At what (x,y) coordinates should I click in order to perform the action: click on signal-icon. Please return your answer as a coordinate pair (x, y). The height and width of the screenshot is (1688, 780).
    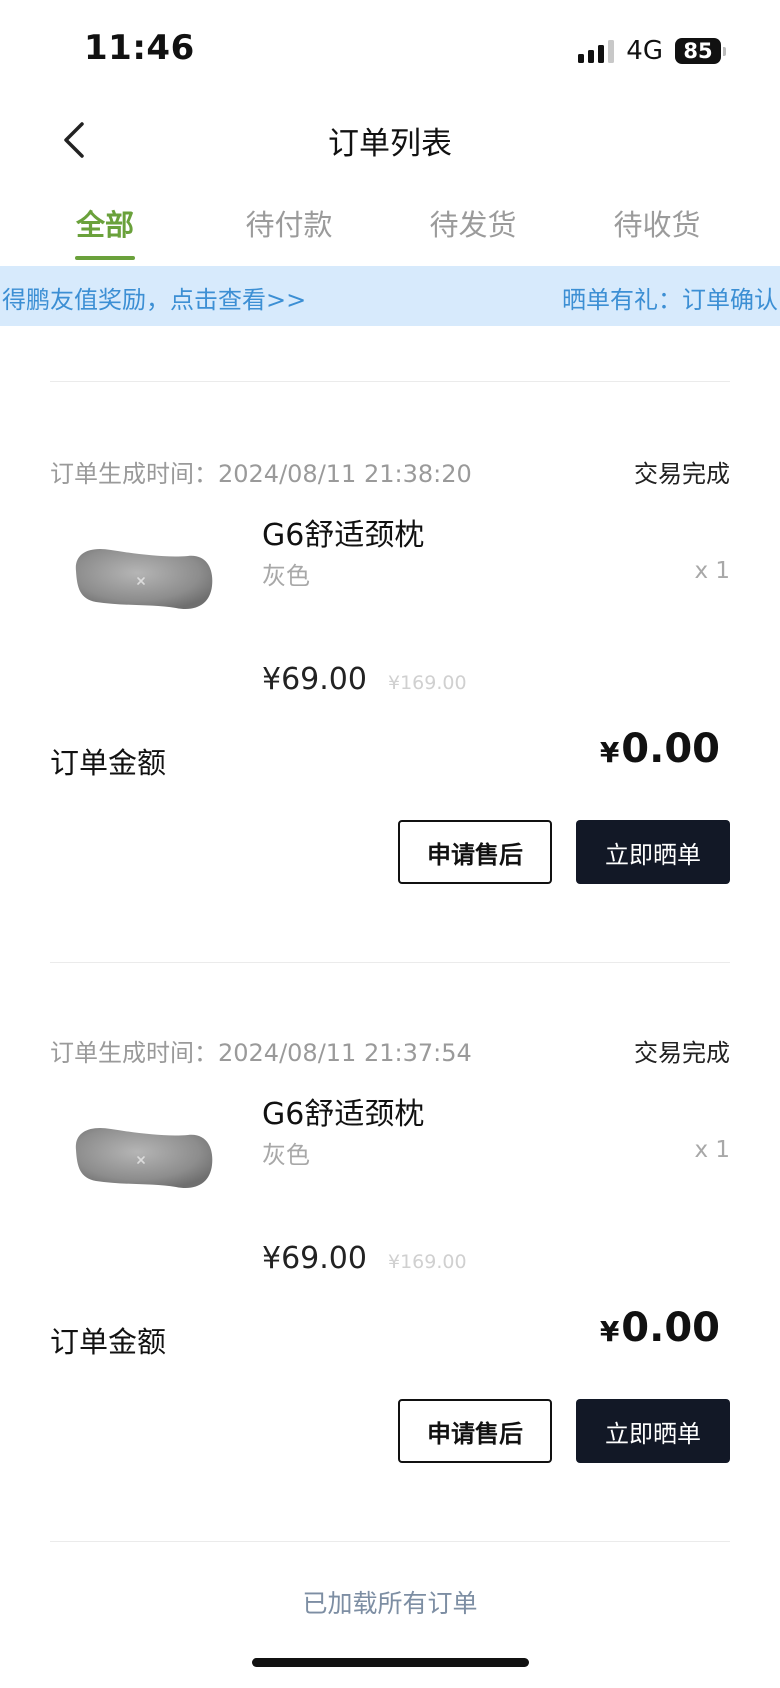
    Looking at the image, I should click on (596, 51).